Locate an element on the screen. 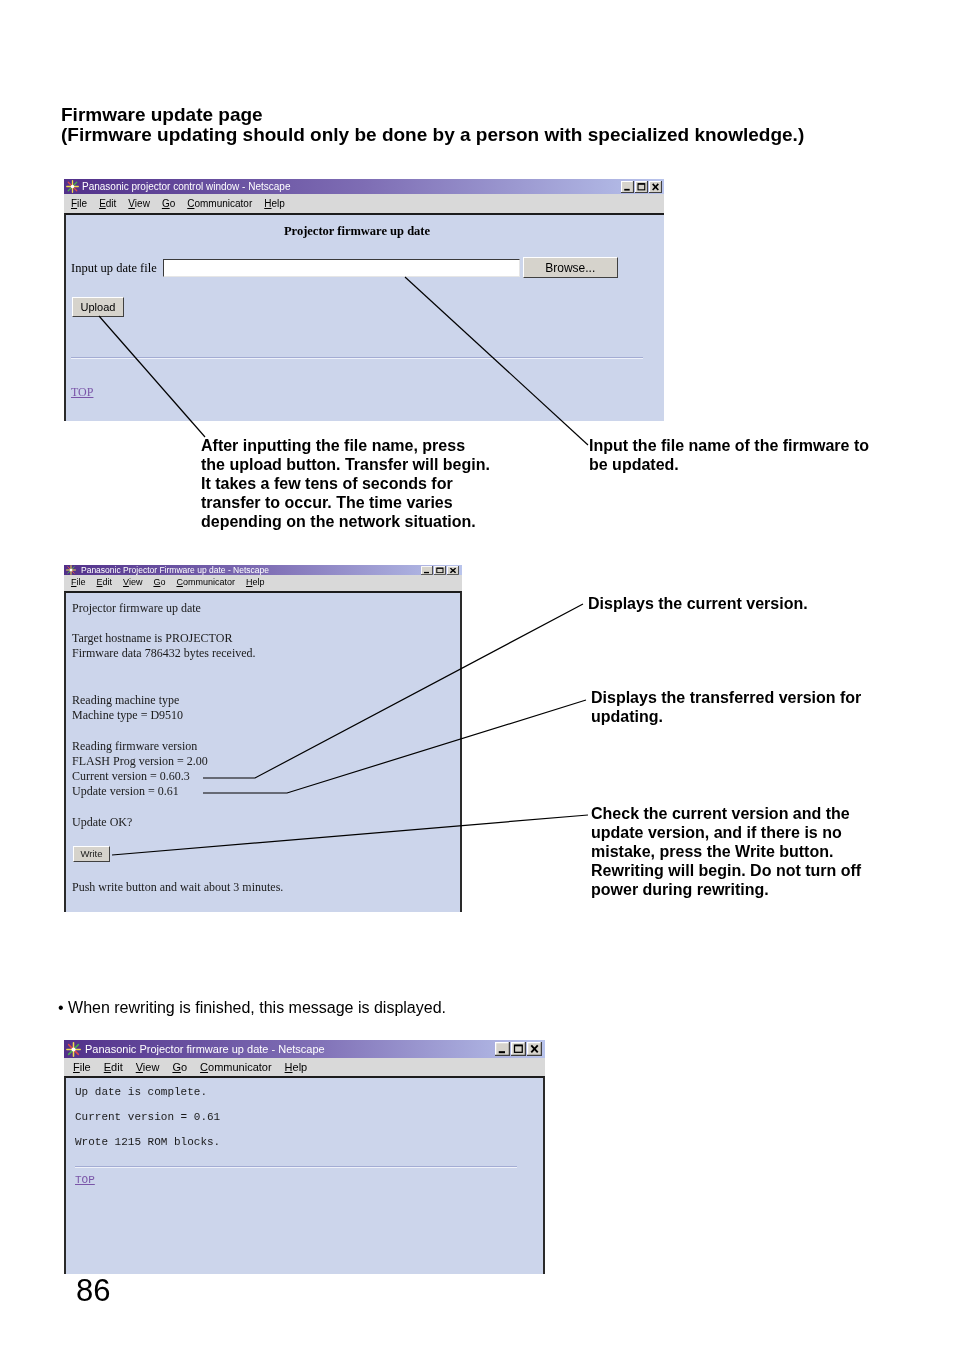 The height and width of the screenshot is (1349, 954). page-number: 86 is located at coordinates (93, 1290).